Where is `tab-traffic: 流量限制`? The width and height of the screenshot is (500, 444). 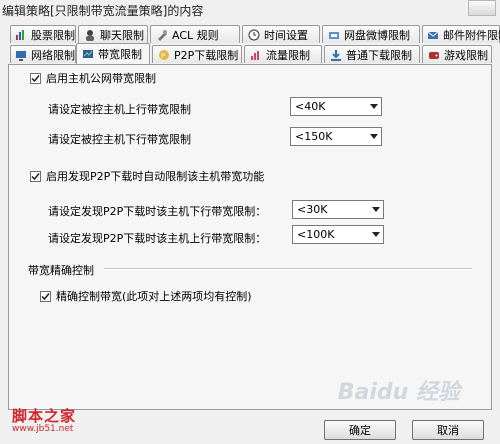
tab-traffic: 流量限制 is located at coordinates (283, 54).